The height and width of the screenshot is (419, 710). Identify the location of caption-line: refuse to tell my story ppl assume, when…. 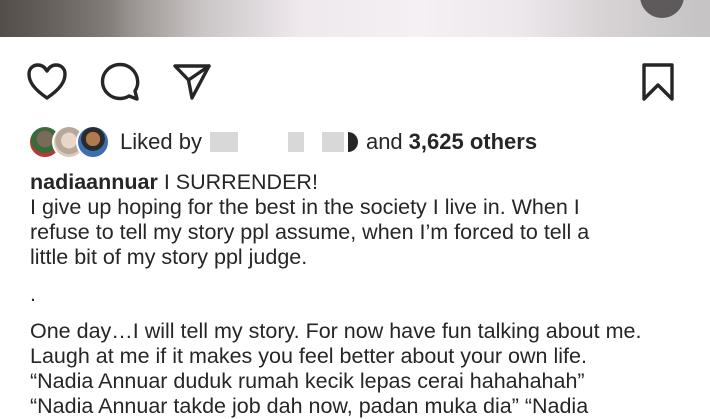
(310, 232).